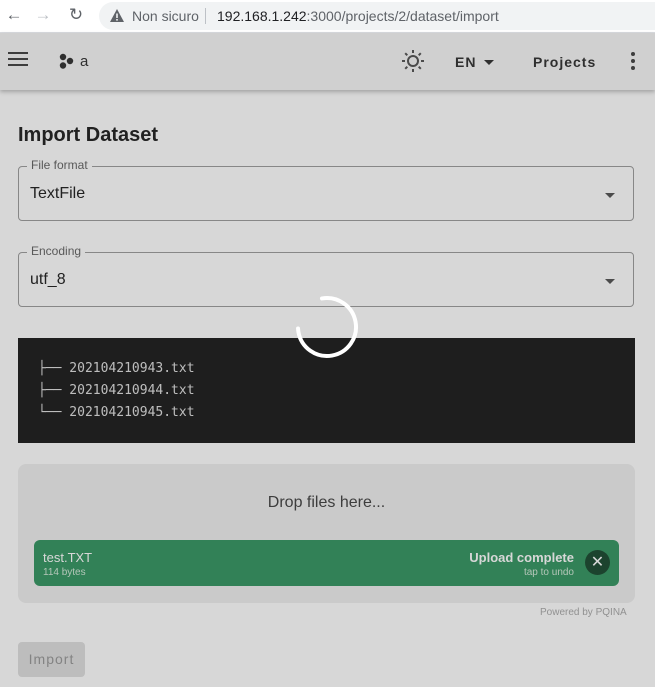 The height and width of the screenshot is (687, 655). I want to click on url-path: :3000/projects/2/dataset/import, so click(402, 16).